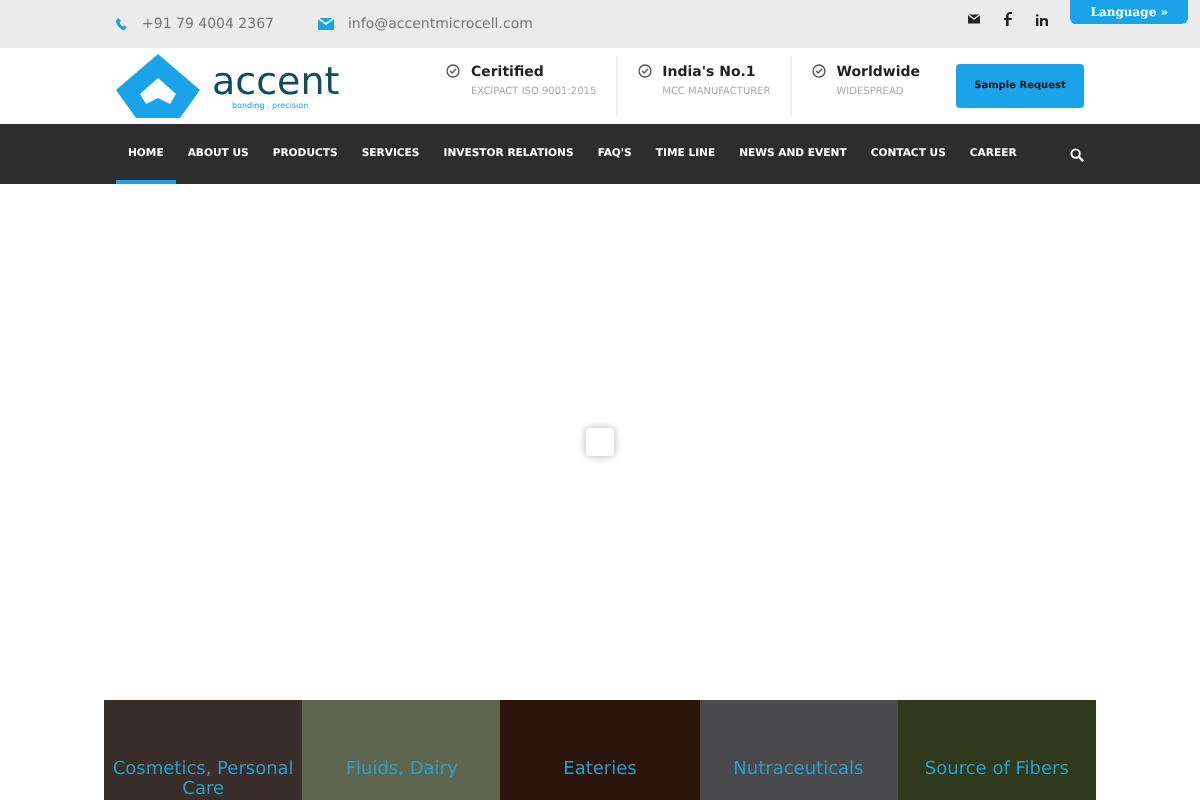 This screenshot has width=1200, height=800. What do you see at coordinates (996, 772) in the screenshot?
I see `category-label: Source of Fibers` at bounding box center [996, 772].